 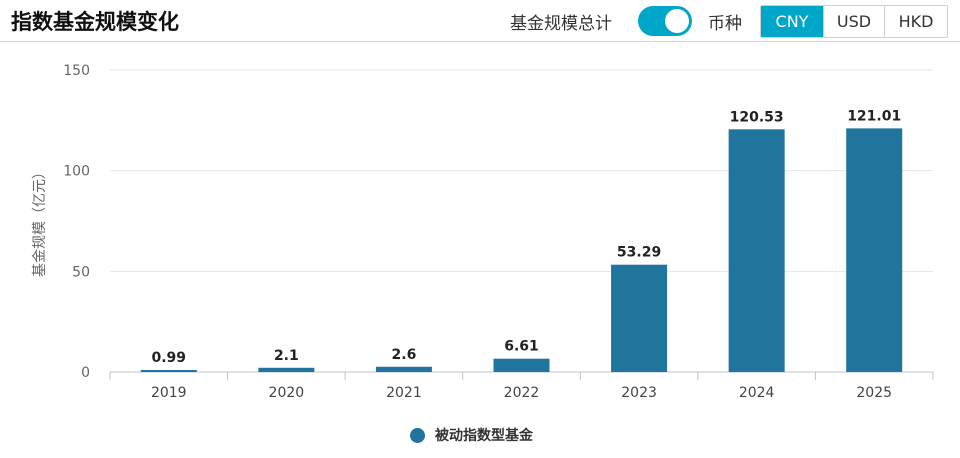 I want to click on data-label: 6.61, so click(x=521, y=347).